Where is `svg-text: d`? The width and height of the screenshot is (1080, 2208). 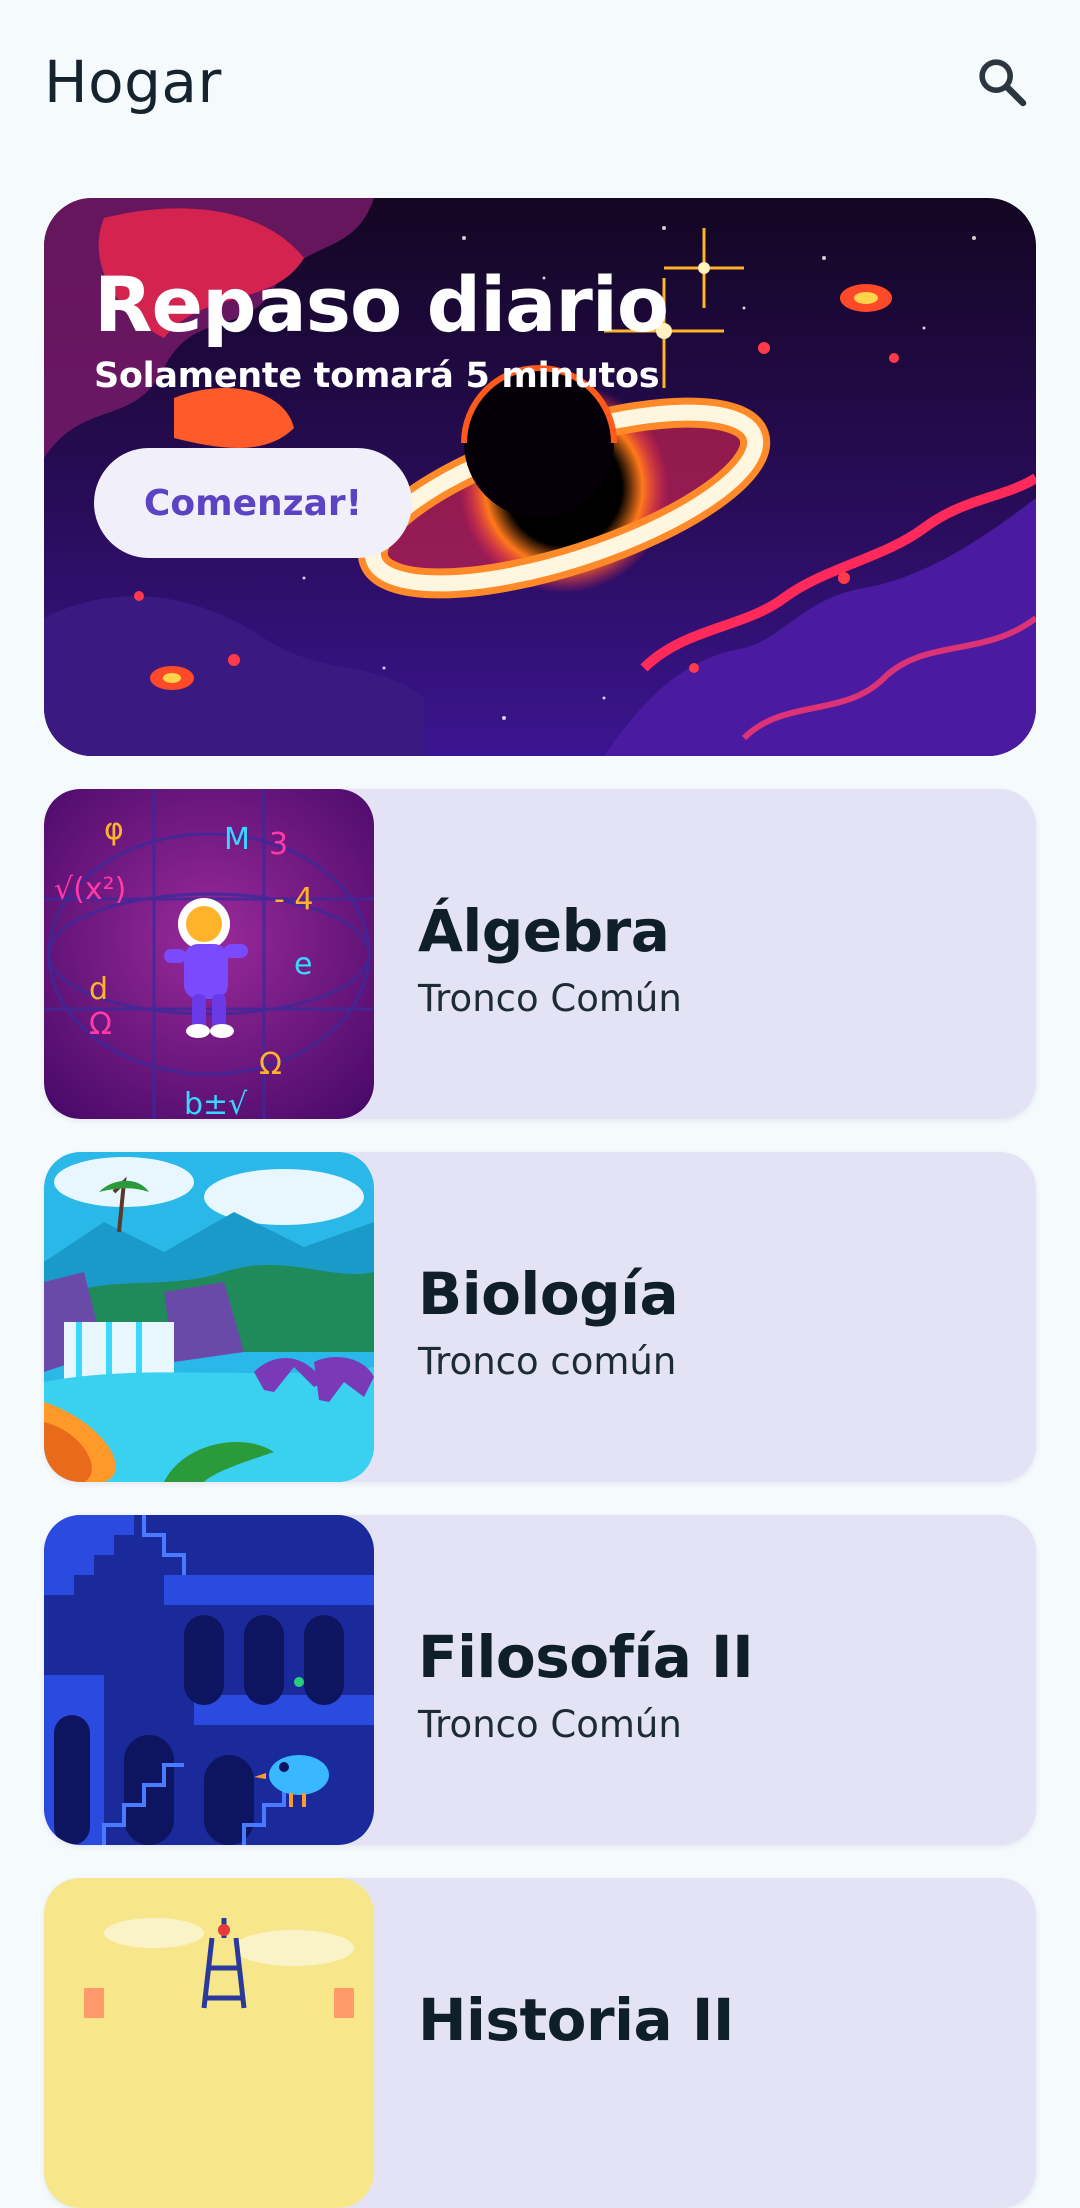
svg-text: d is located at coordinates (98, 989).